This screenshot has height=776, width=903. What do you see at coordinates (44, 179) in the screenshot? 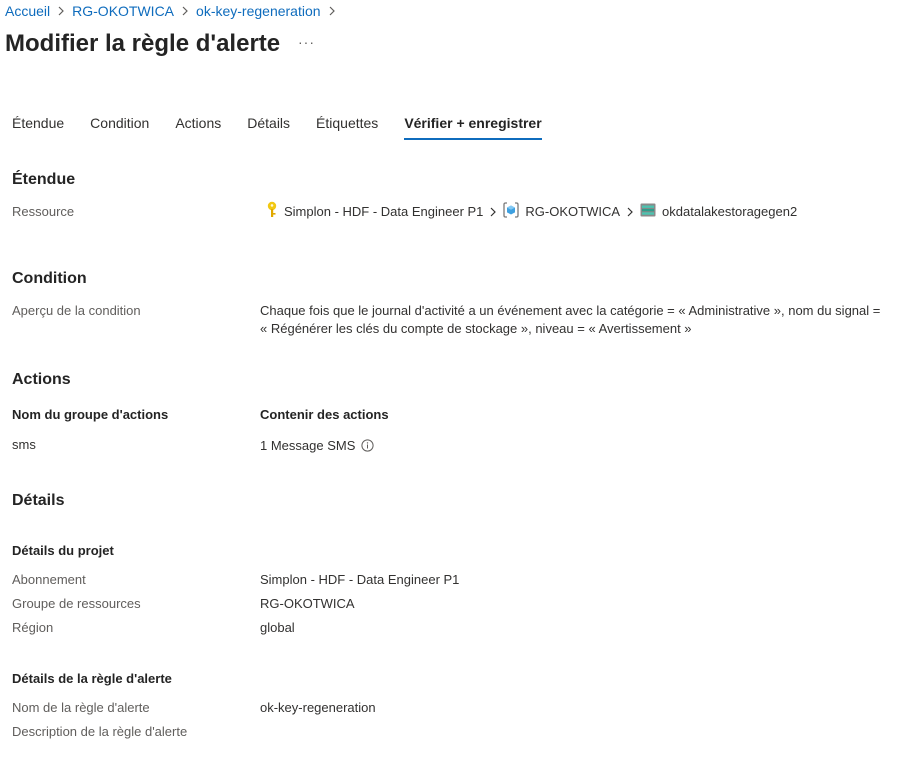
I see `scope-section-title: Étendue` at bounding box center [44, 179].